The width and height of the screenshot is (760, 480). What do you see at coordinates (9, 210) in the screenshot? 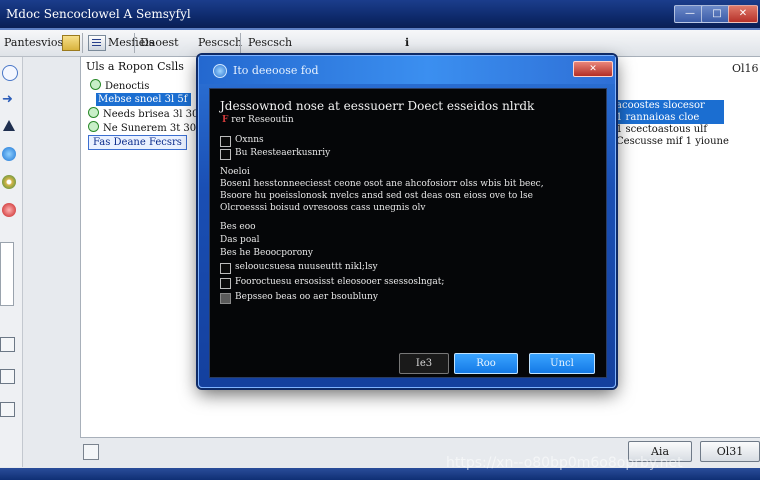
I see `error-icon` at bounding box center [9, 210].